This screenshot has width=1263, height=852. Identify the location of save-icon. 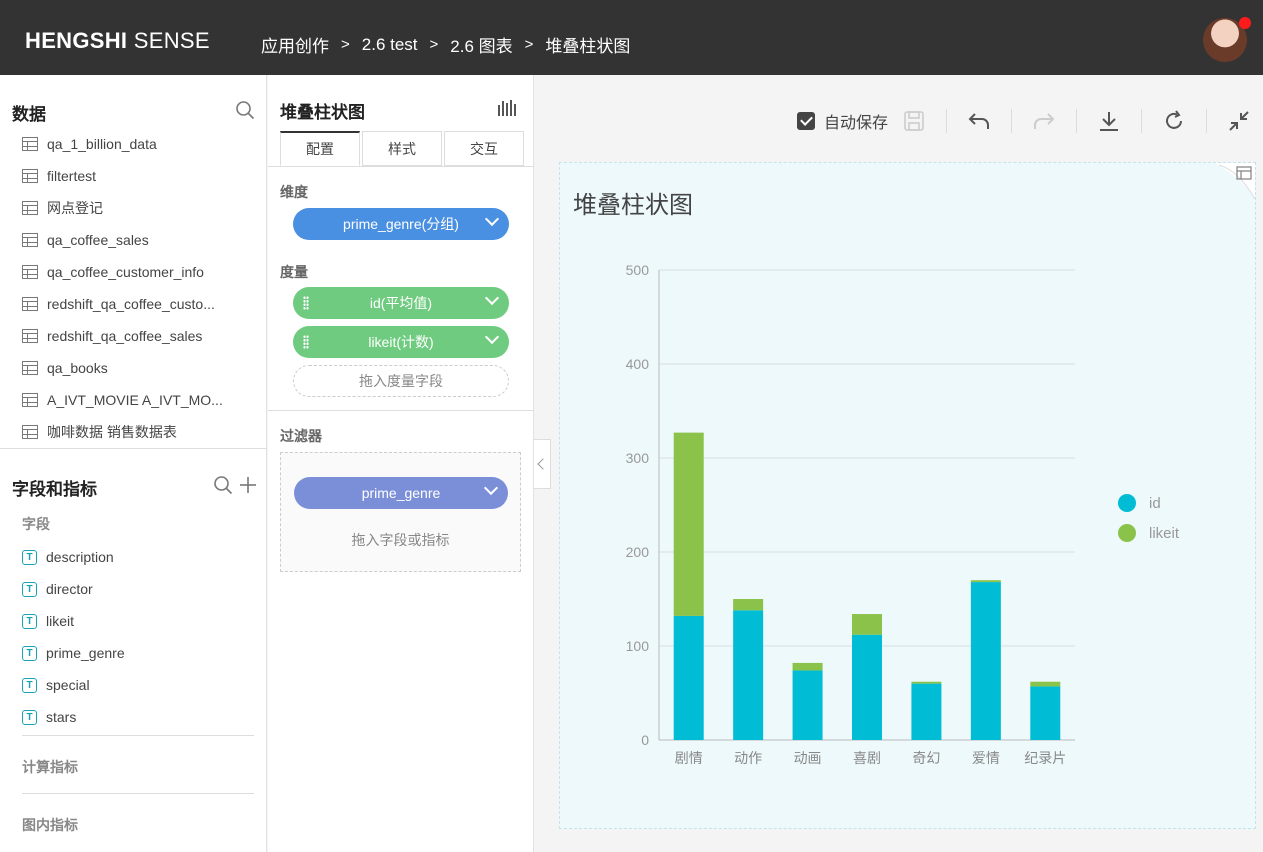
(914, 121).